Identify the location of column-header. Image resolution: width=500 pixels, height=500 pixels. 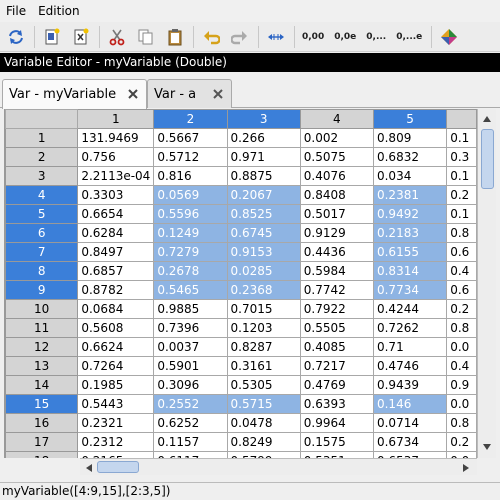
(461, 119).